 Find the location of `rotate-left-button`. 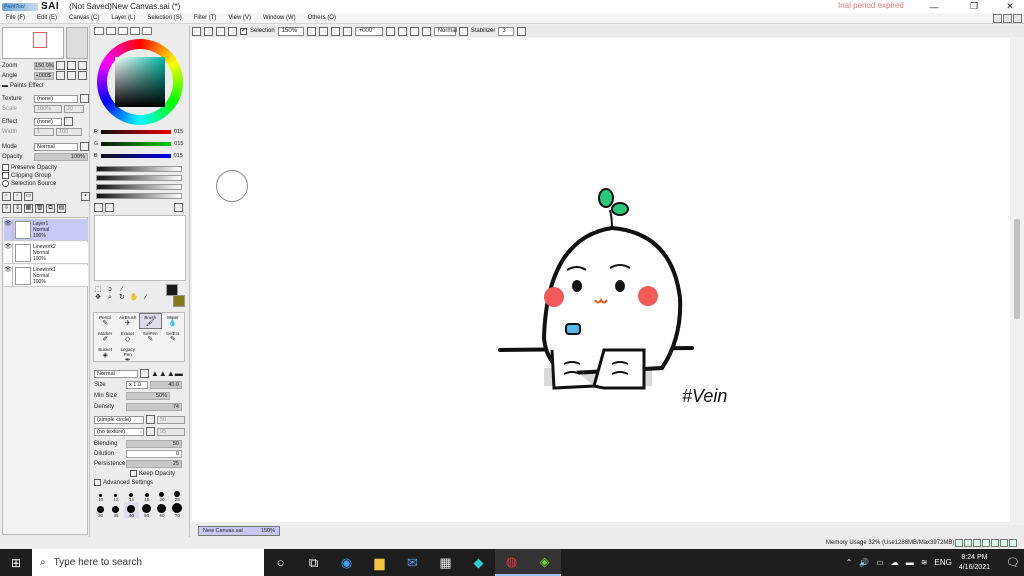

rotate-left-button is located at coordinates (390, 31).